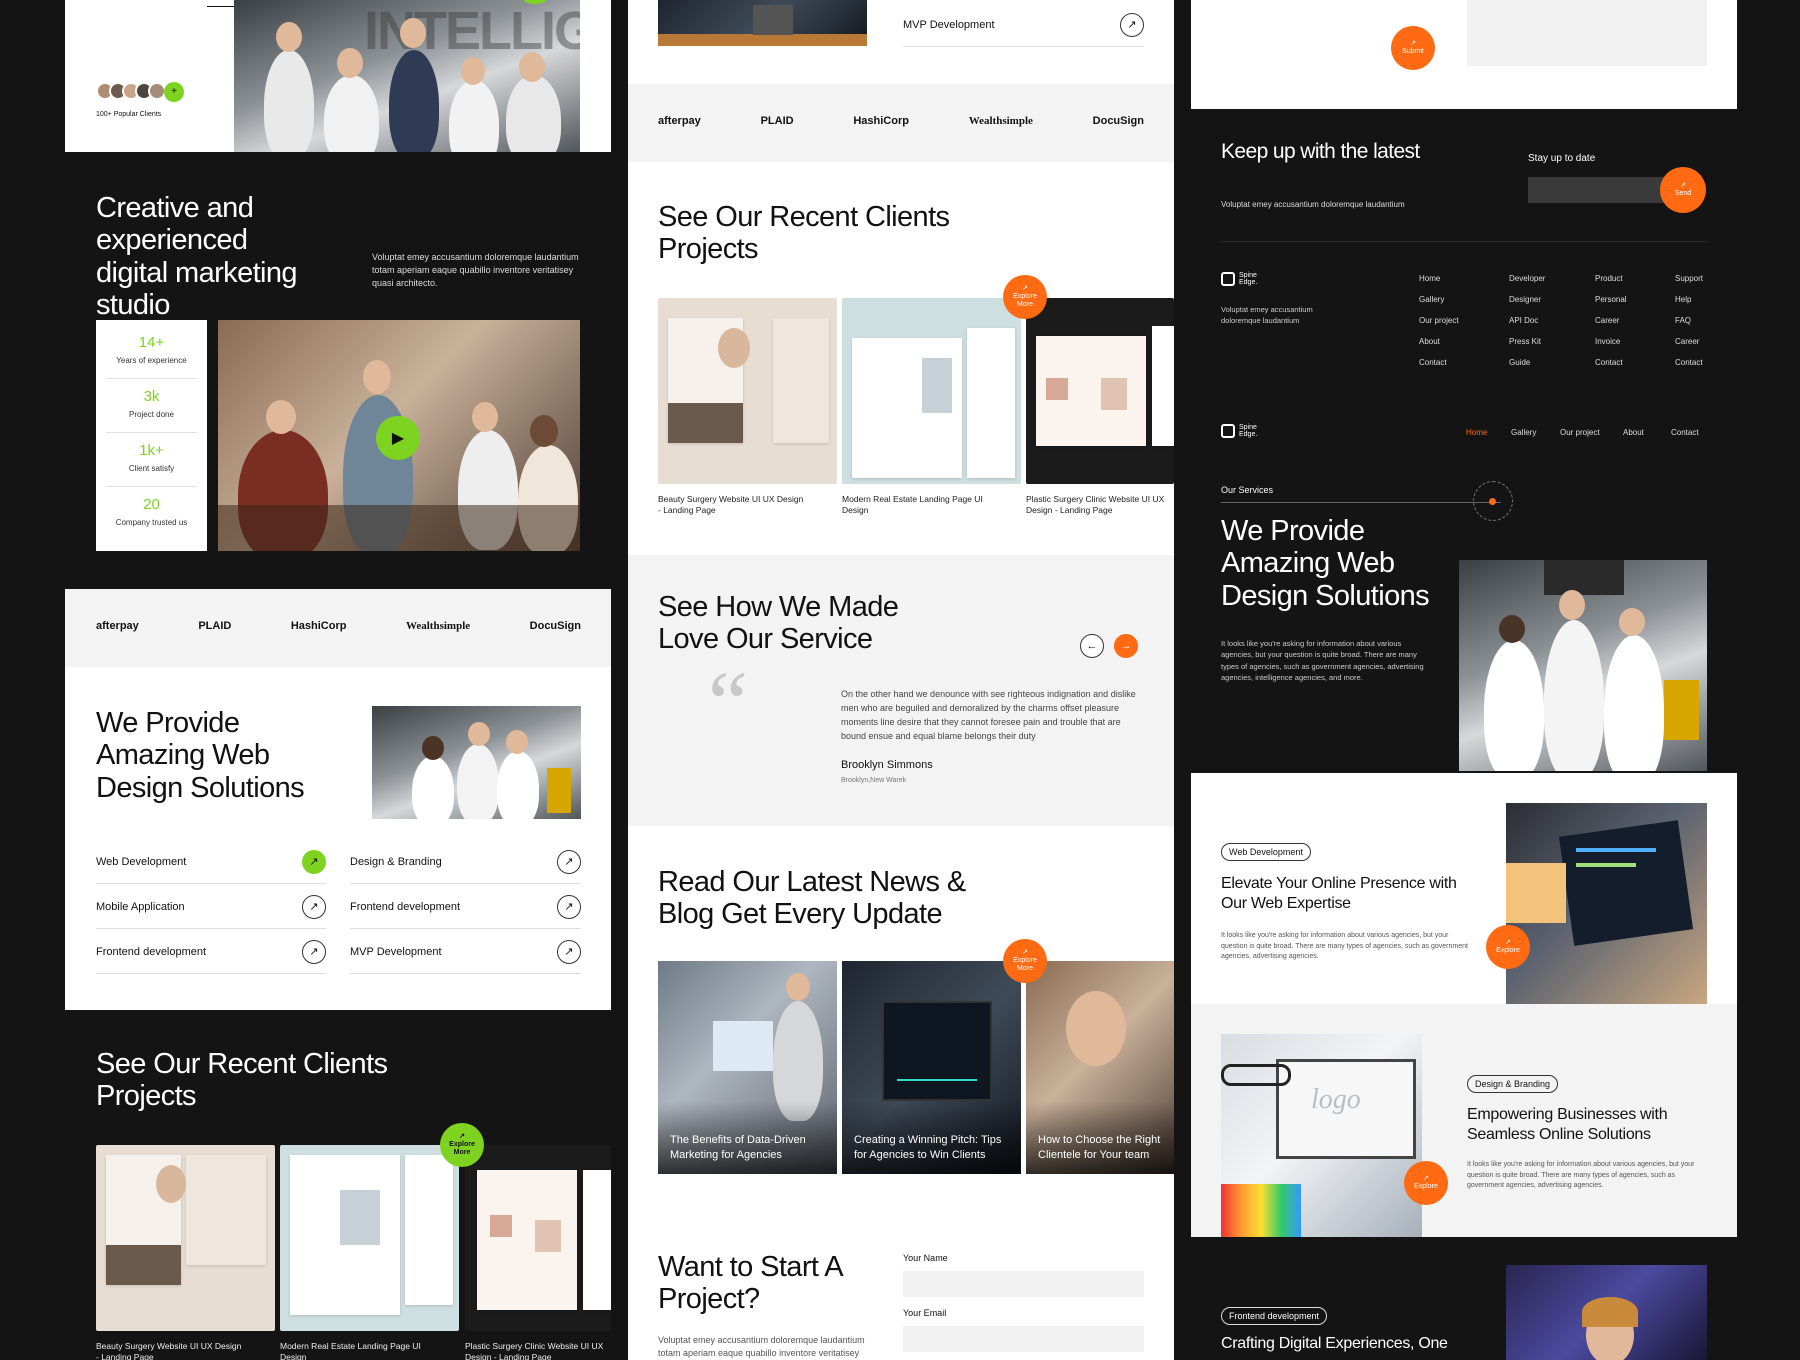  Describe the element at coordinates (1439, 278) in the screenshot. I see `footer-link: Home` at that location.